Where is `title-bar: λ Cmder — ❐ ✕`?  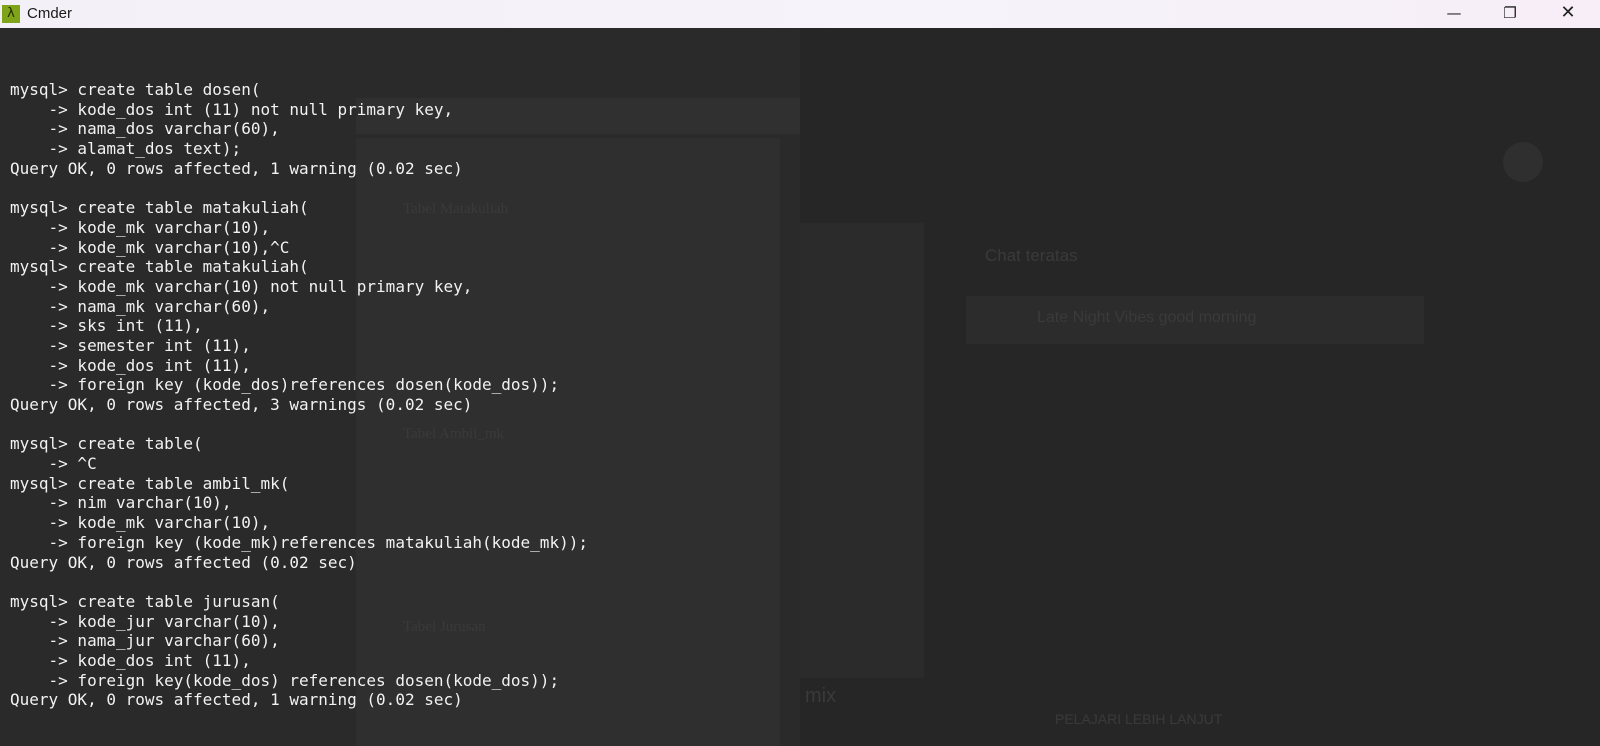
title-bar: λ Cmder — ❐ ✕ is located at coordinates (800, 14).